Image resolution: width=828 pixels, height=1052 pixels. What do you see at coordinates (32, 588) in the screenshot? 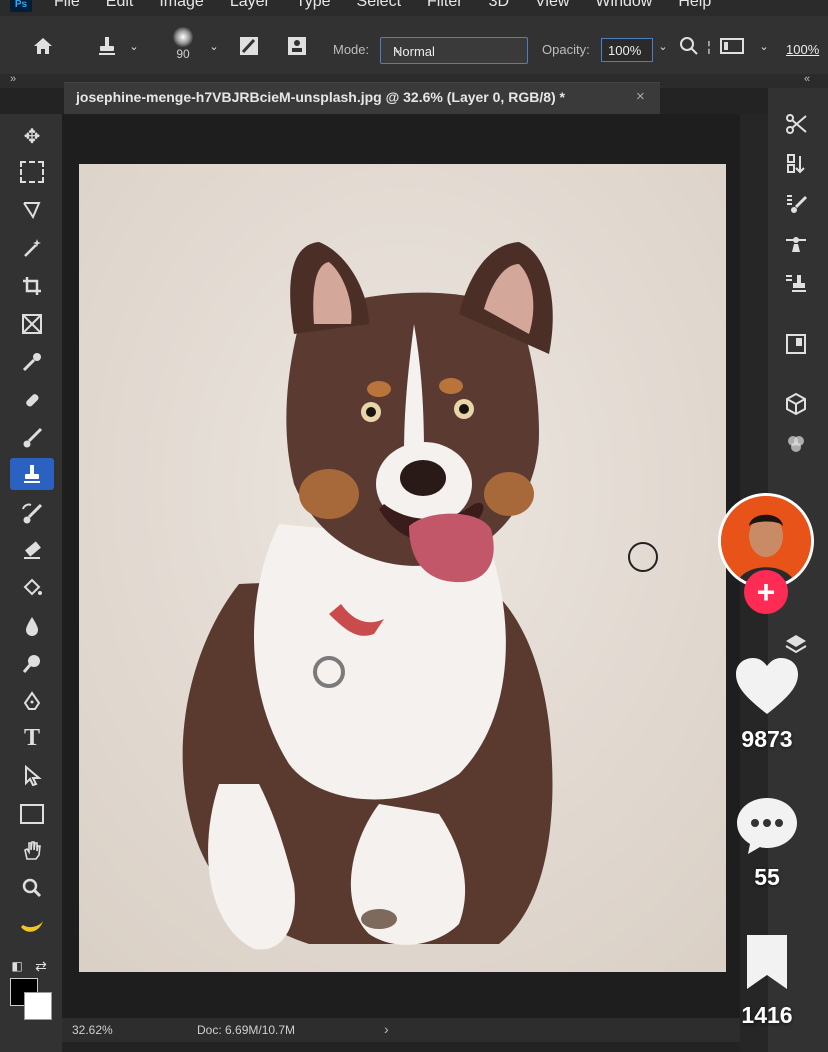
I see `paint-bucket-tool-icon` at bounding box center [32, 588].